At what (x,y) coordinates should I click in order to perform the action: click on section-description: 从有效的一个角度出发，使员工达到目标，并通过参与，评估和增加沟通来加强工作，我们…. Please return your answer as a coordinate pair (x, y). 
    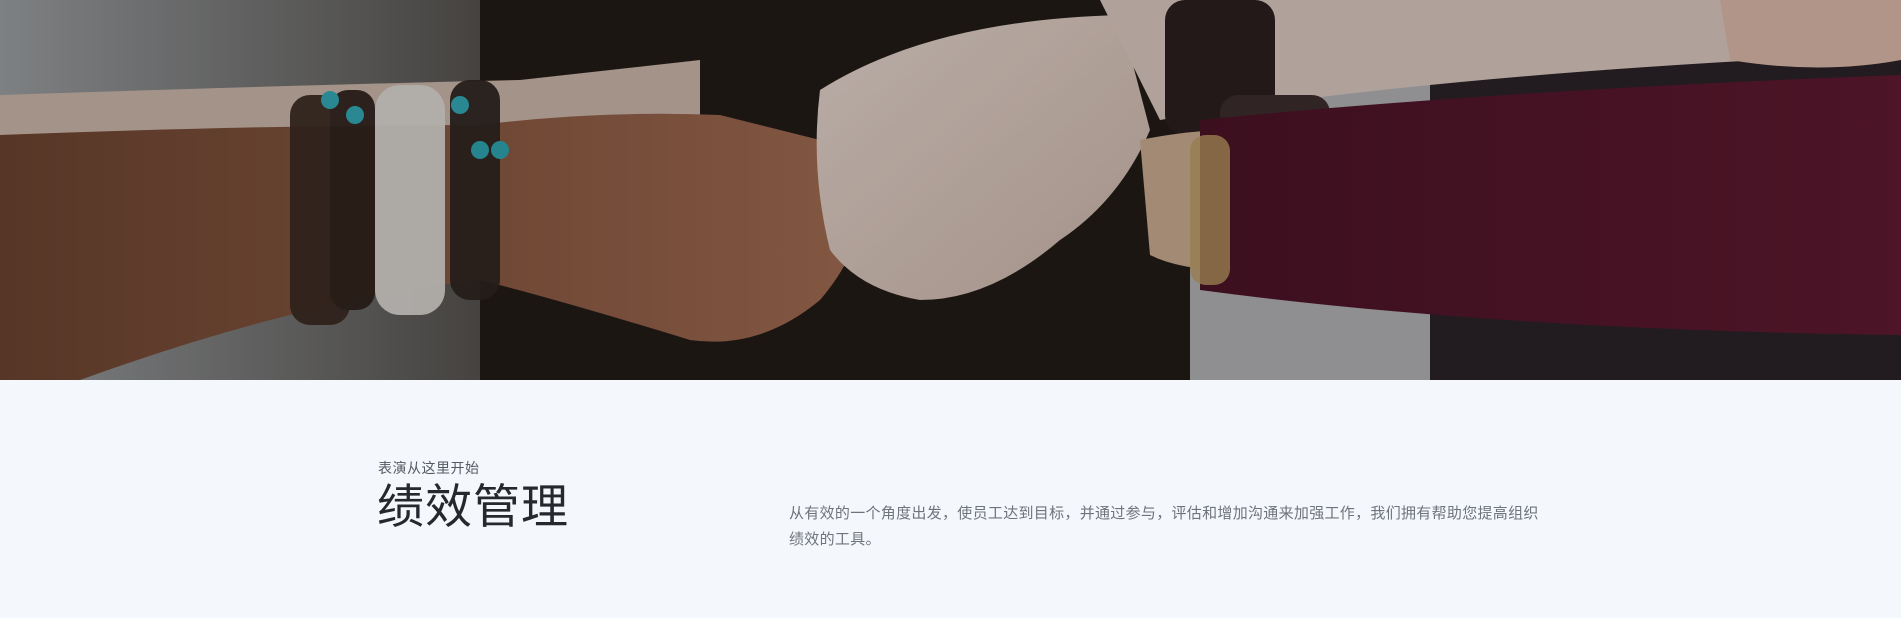
    Looking at the image, I should click on (1164, 526).